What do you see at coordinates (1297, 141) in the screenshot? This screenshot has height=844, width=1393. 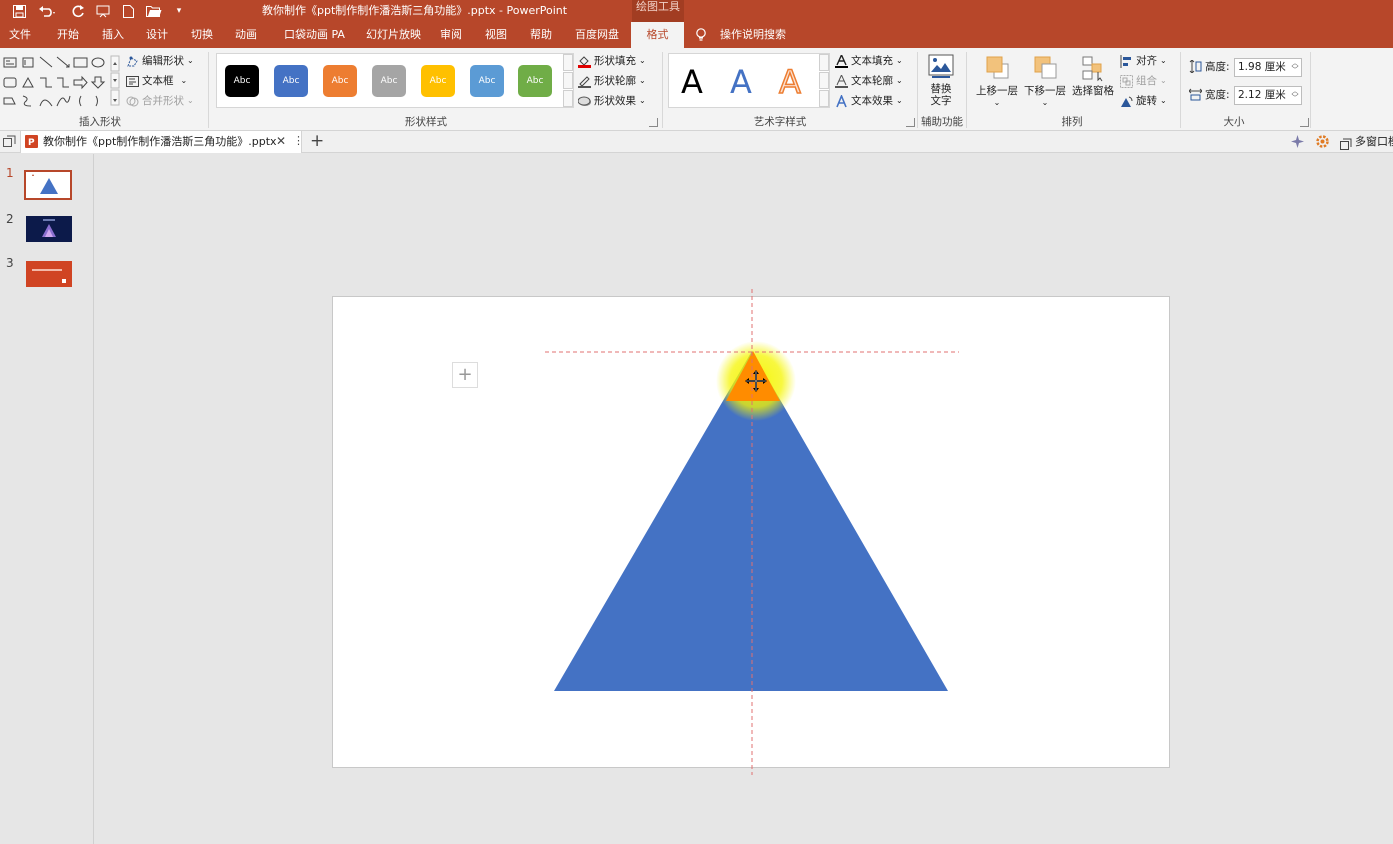 I see `magic-icon` at bounding box center [1297, 141].